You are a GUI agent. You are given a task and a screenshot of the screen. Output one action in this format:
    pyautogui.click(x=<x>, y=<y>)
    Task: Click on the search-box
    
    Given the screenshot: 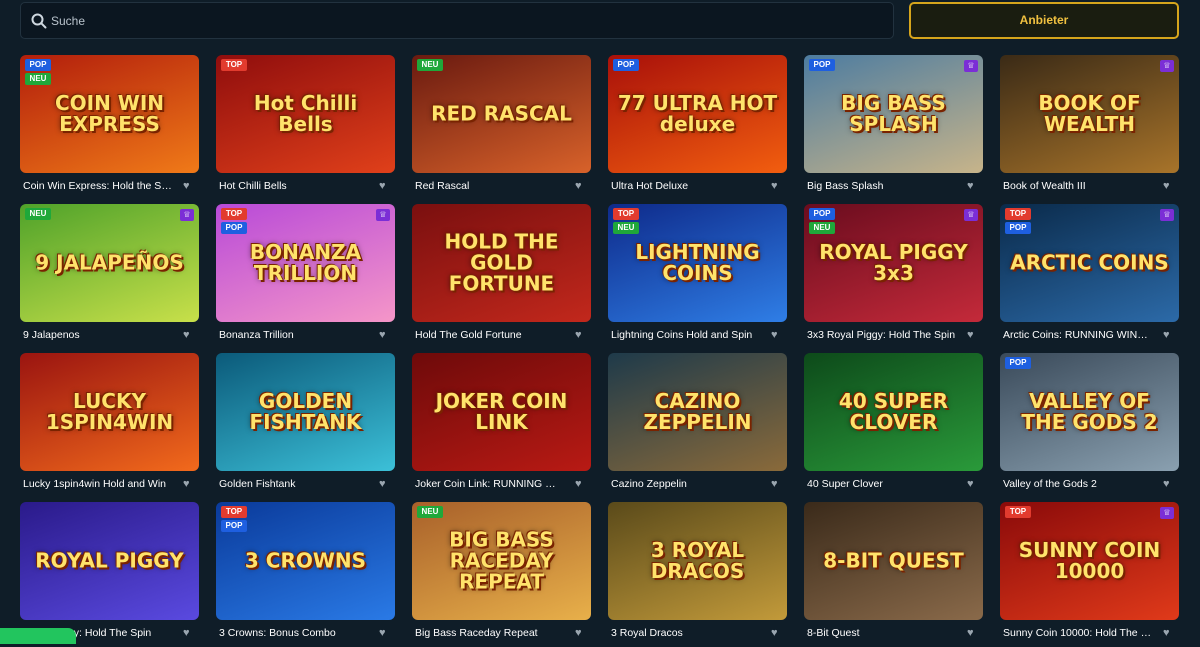 What is the action you would take?
    pyautogui.click(x=457, y=20)
    